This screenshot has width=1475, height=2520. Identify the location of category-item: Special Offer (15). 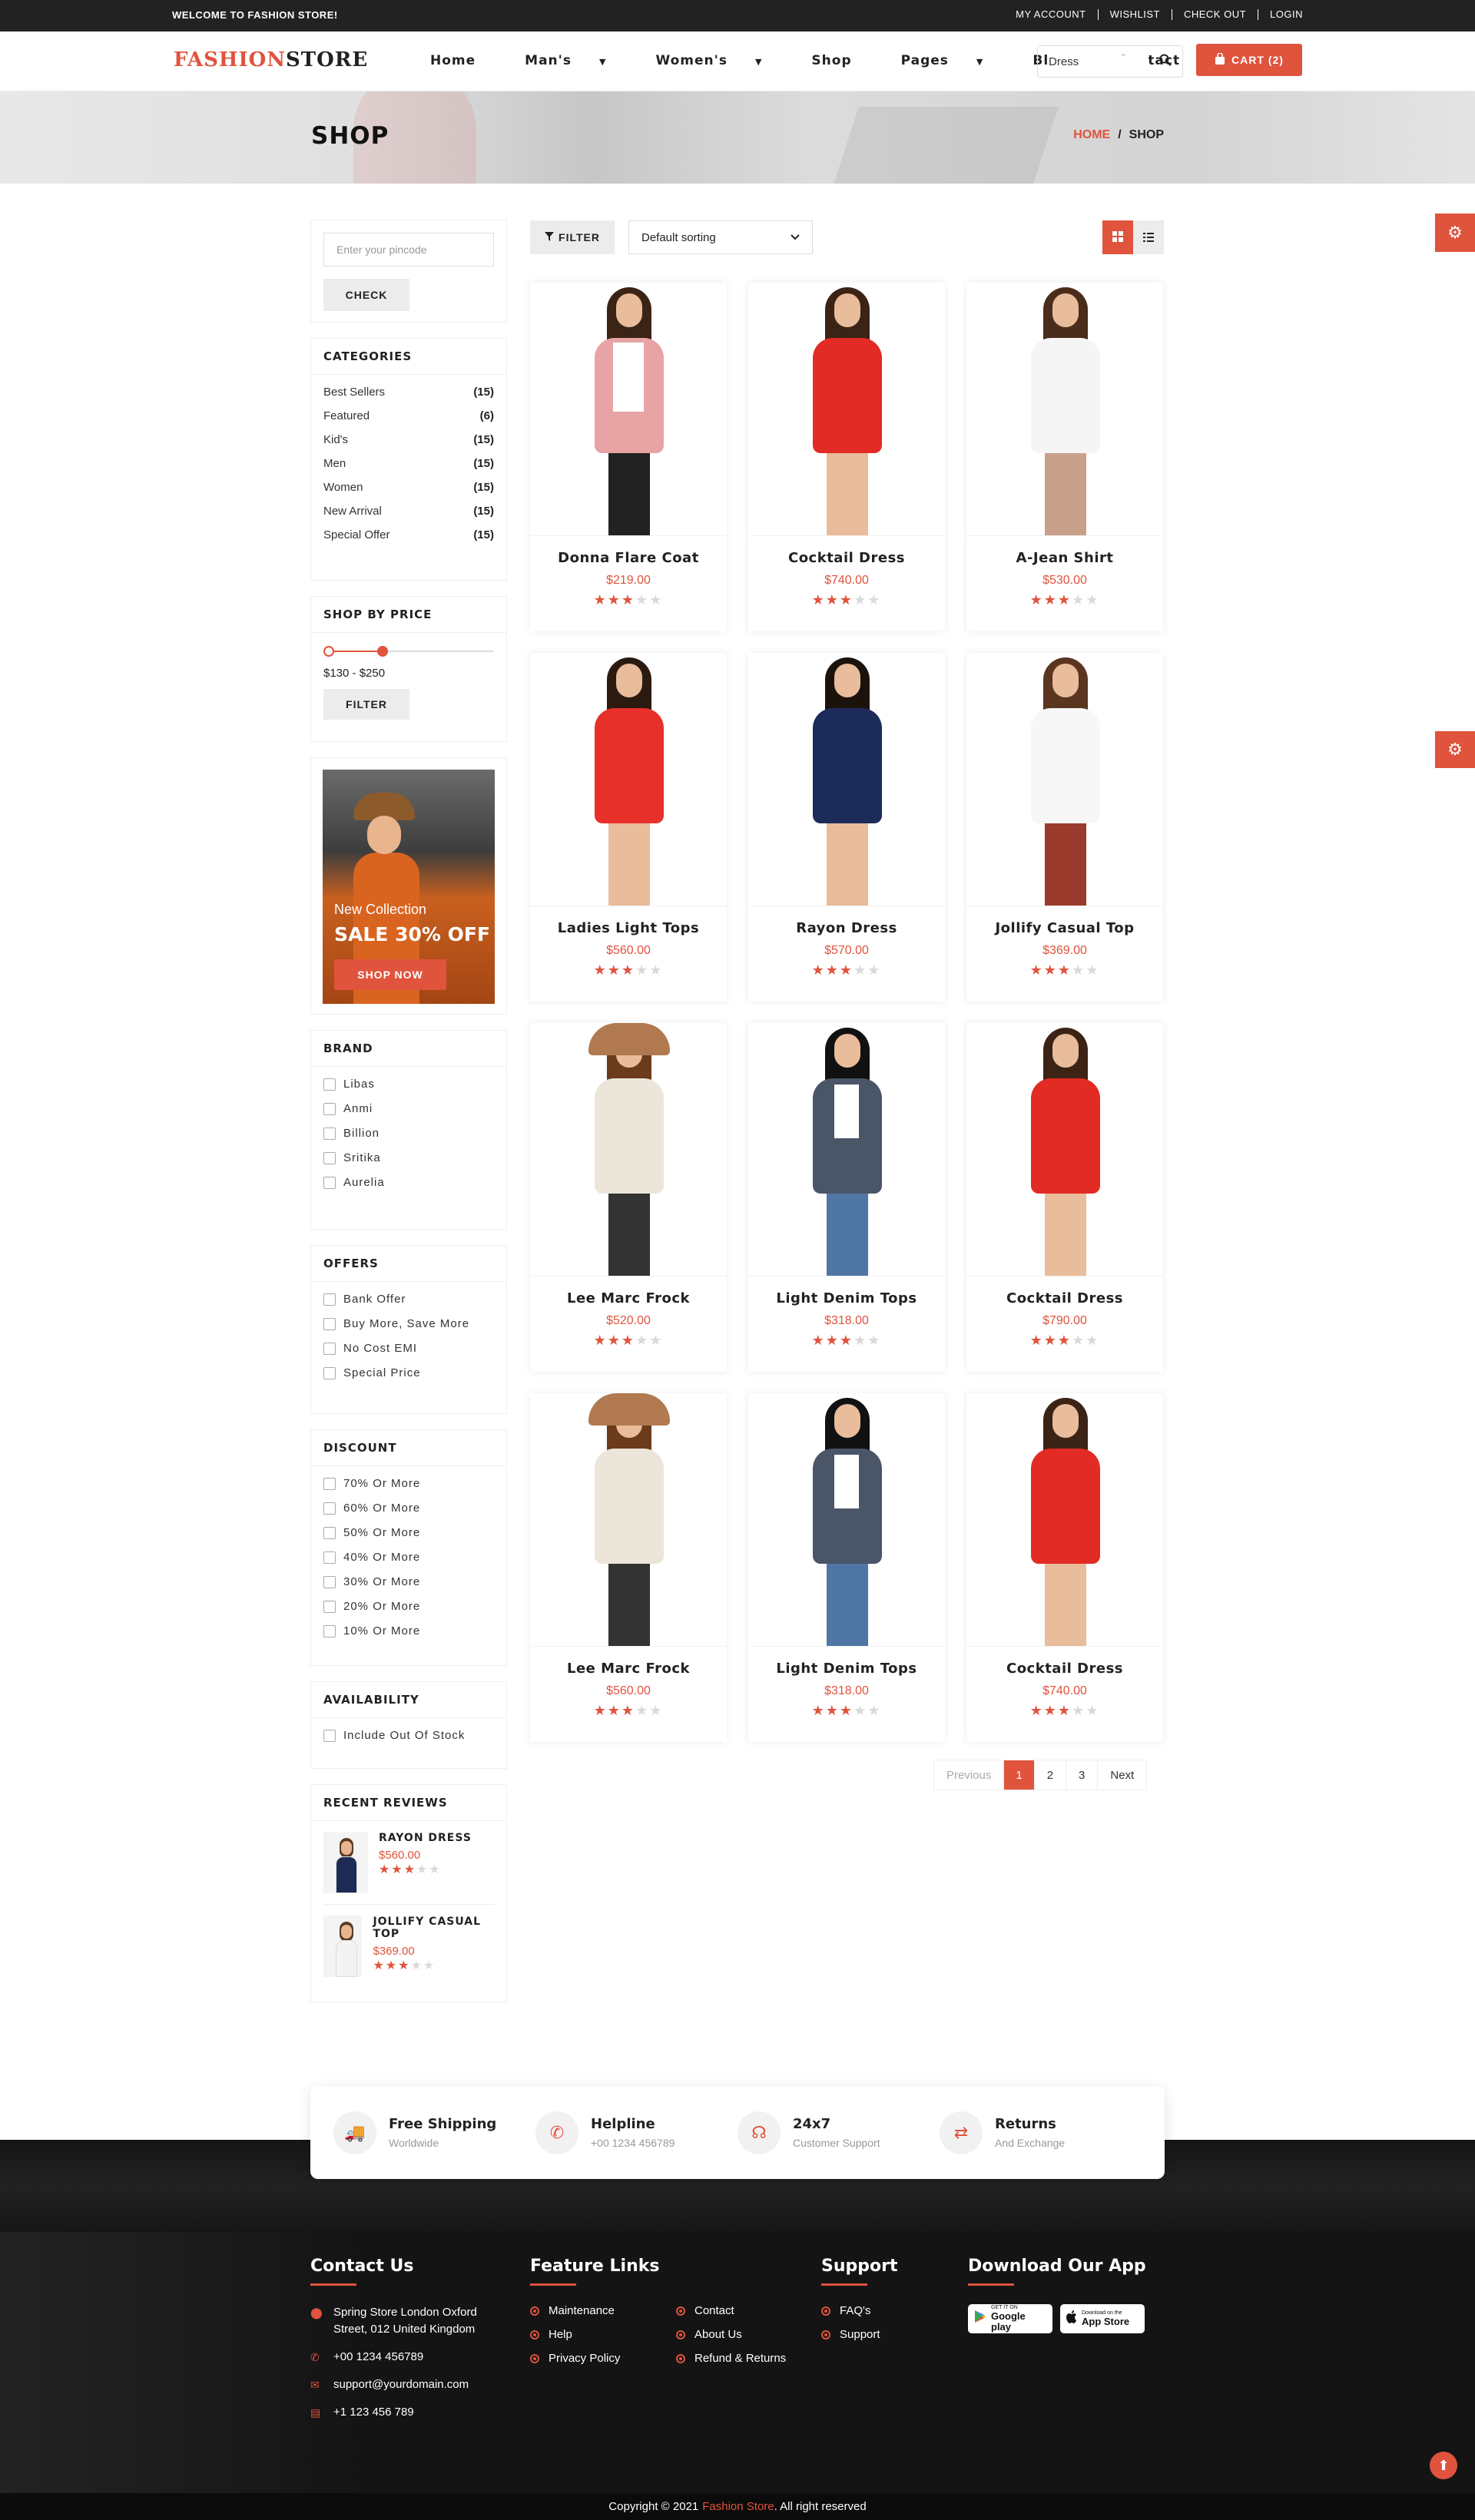
(408, 535).